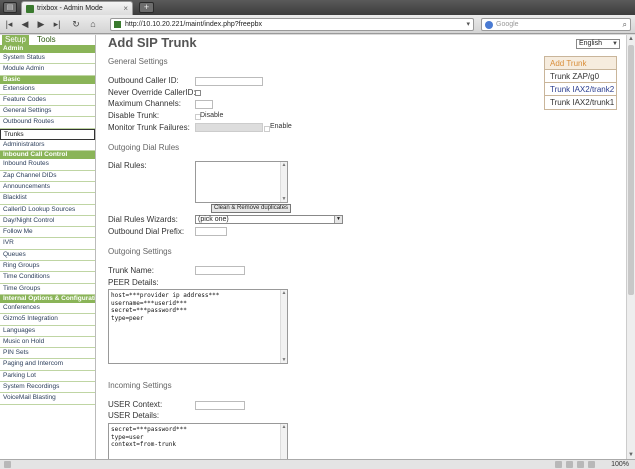  I want to click on page-icon, so click(580, 464).